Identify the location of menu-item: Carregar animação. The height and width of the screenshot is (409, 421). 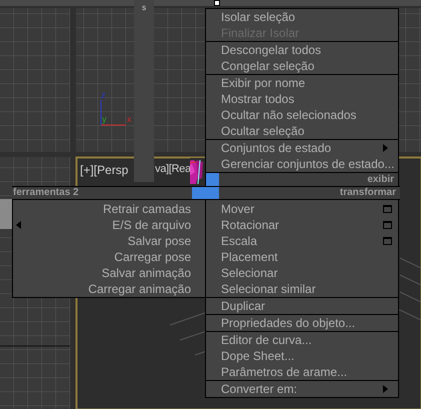
(109, 289).